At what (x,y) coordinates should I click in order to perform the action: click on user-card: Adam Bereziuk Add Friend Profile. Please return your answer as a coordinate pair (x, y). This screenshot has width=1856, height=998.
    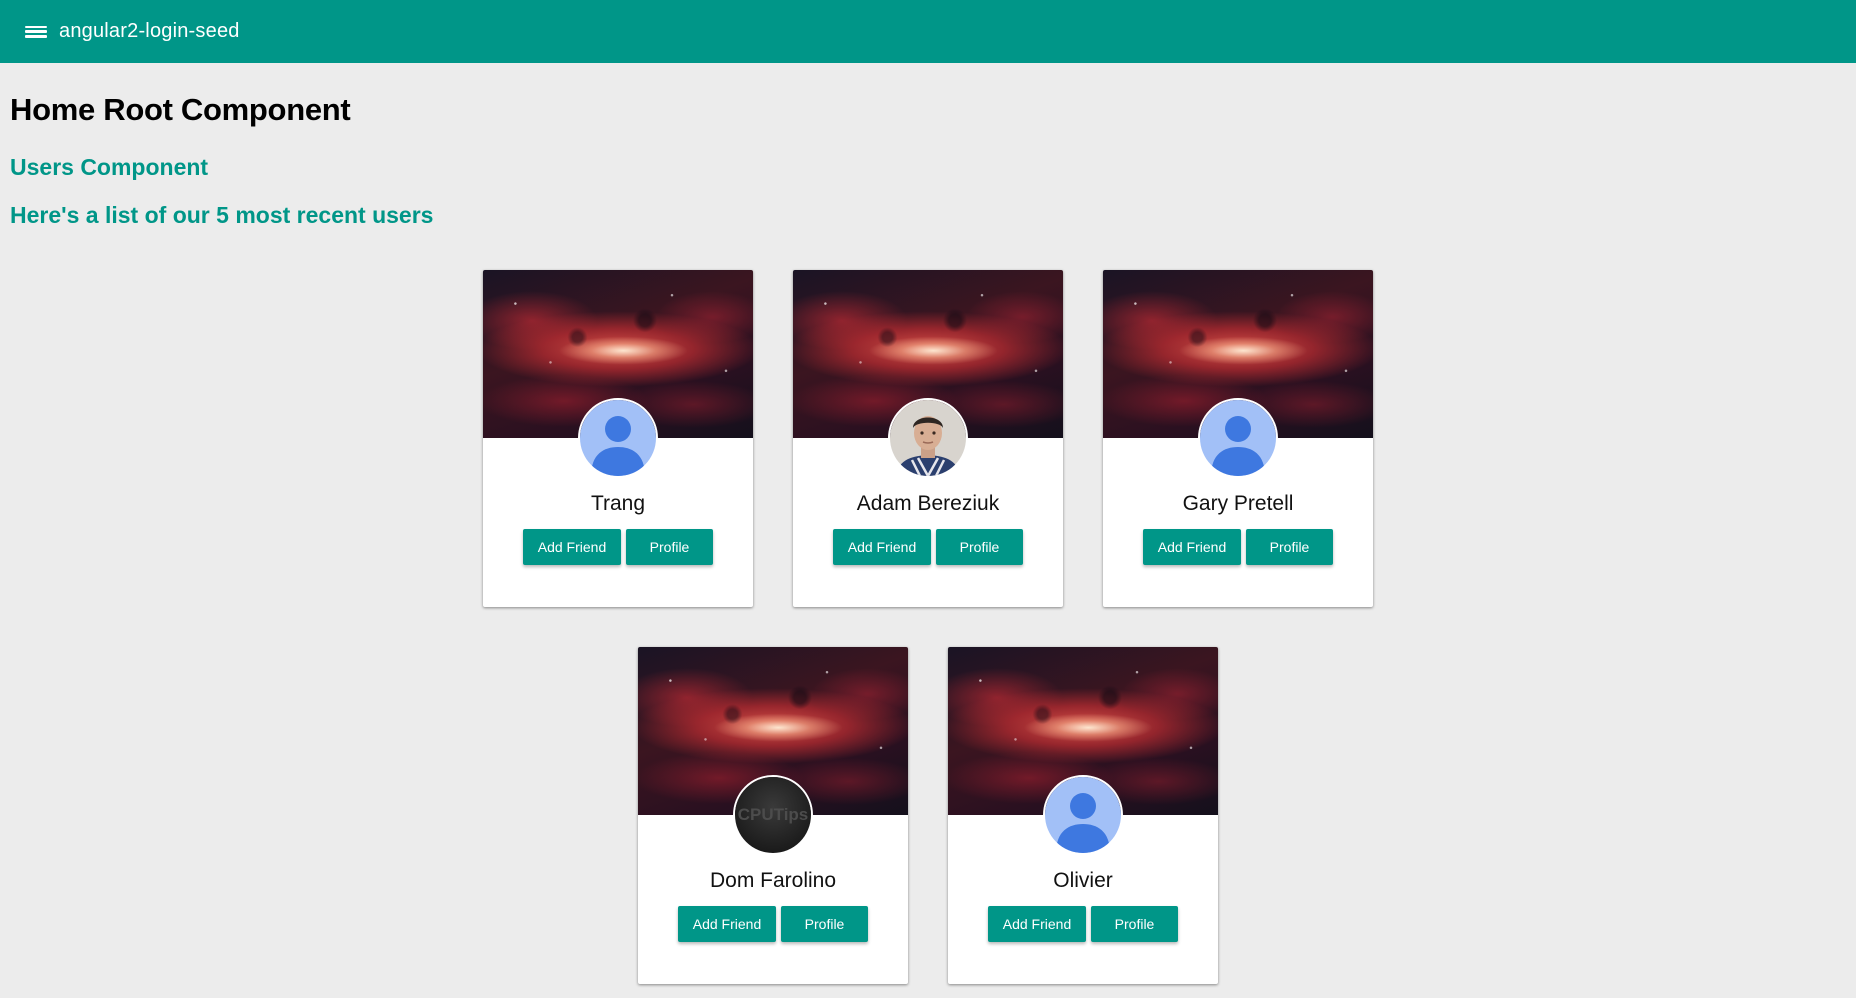
    Looking at the image, I should click on (928, 438).